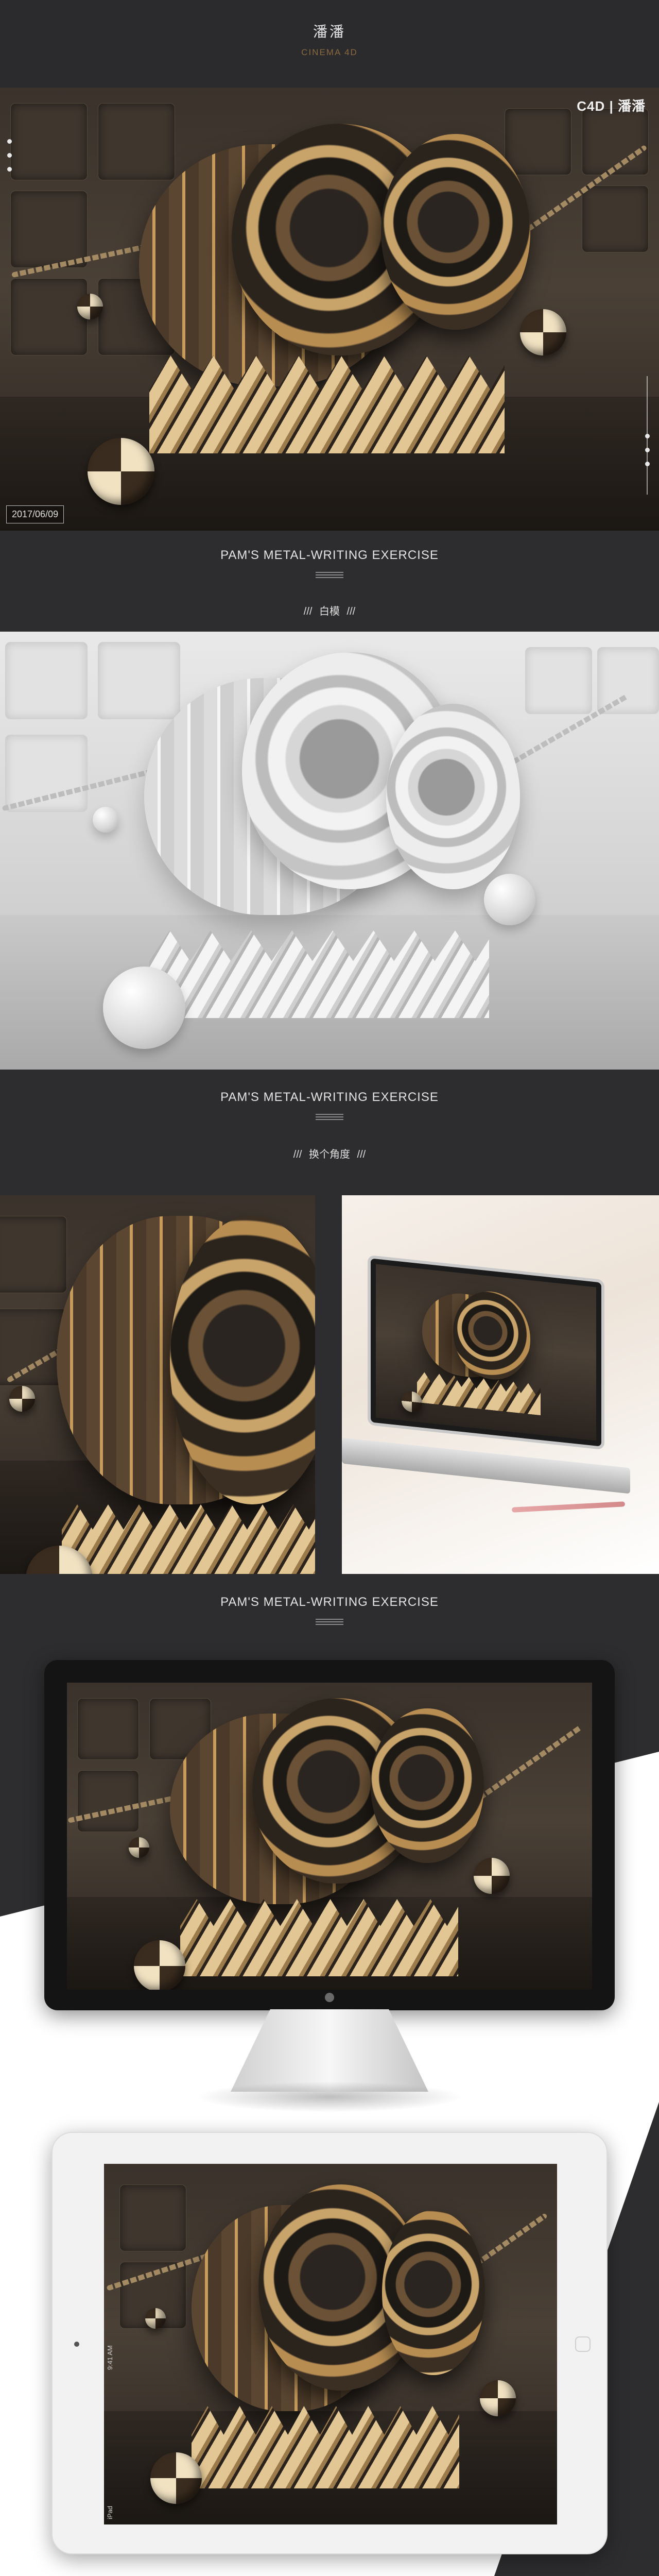 This screenshot has width=659, height=2576. Describe the element at coordinates (110, 2357) in the screenshot. I see `tablet-status-time: 9:41 AM` at that location.